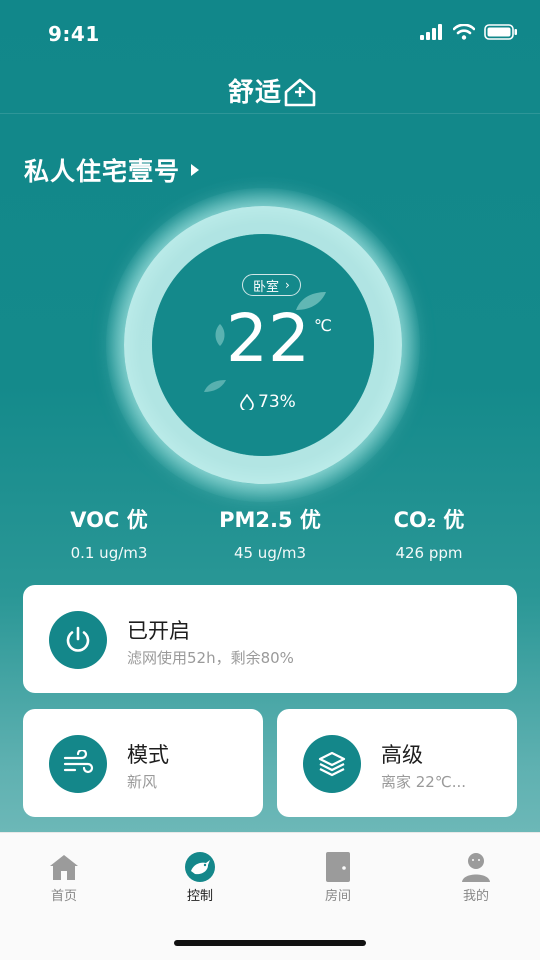  What do you see at coordinates (500, 32) in the screenshot?
I see `battery-icon` at bounding box center [500, 32].